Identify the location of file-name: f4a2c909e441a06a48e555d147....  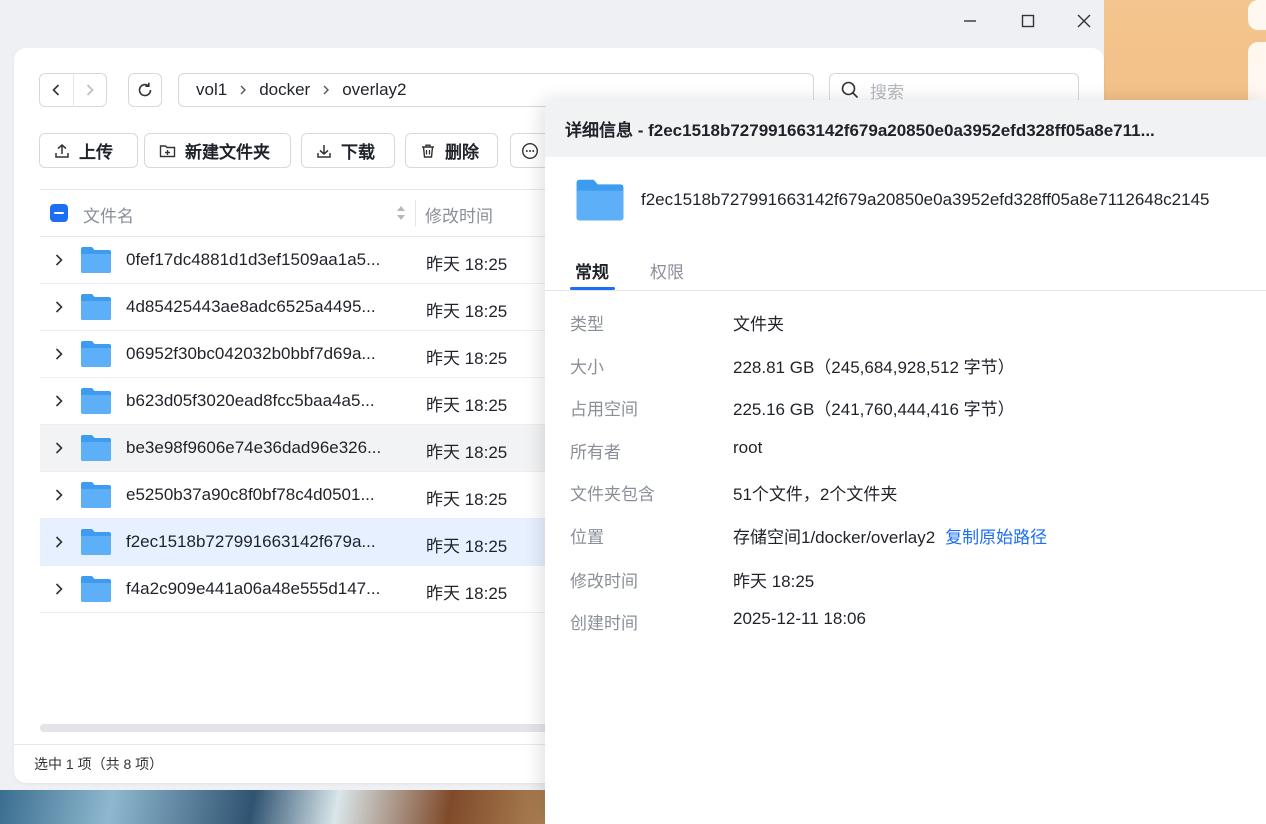
(253, 588).